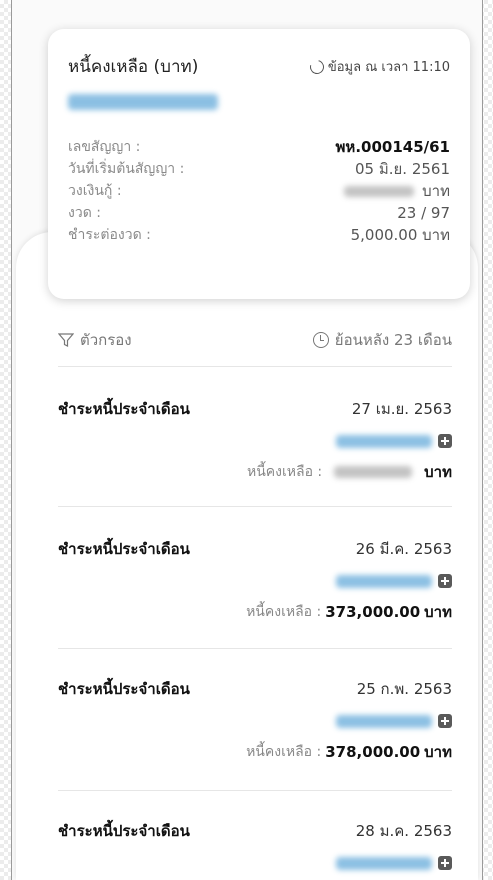 This screenshot has width=493, height=880. What do you see at coordinates (403, 831) in the screenshot?
I see `payment-date: 28 ม.ค. 2563` at bounding box center [403, 831].